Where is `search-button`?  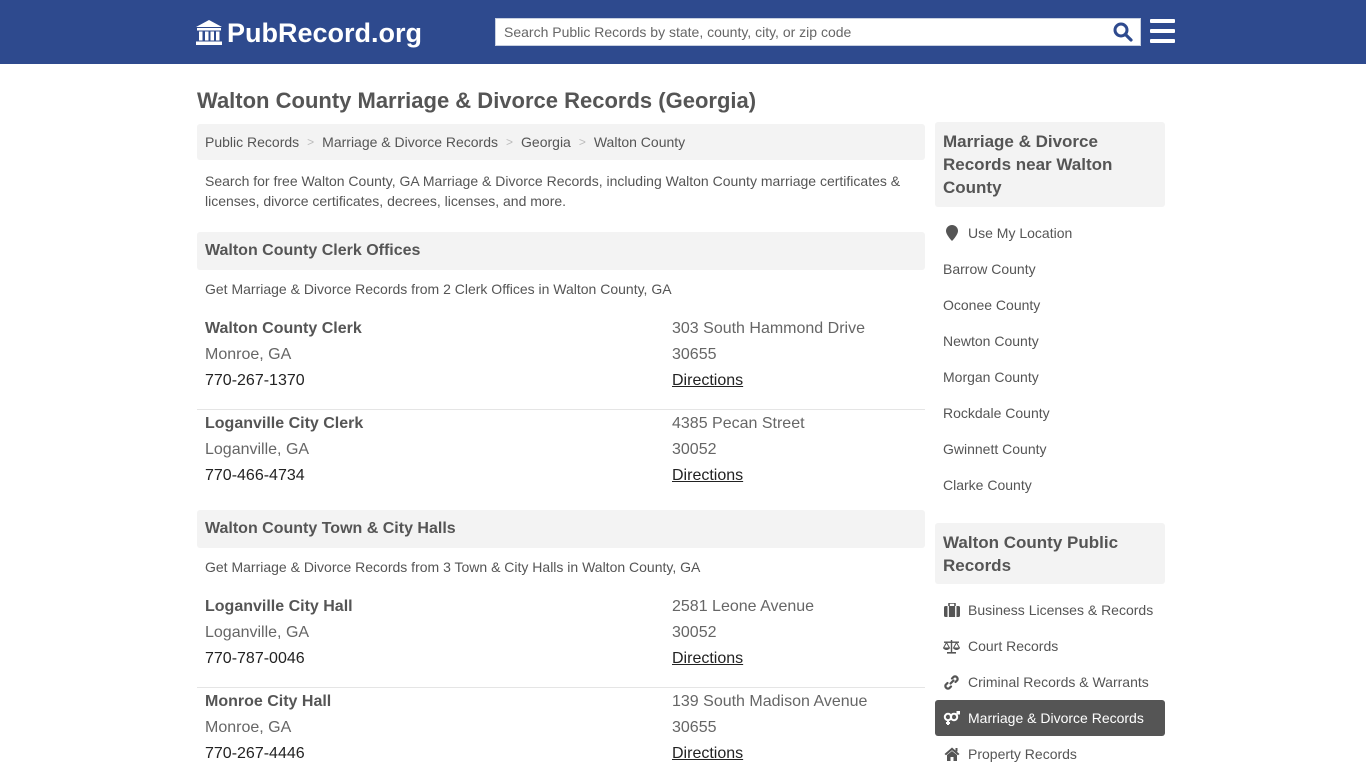 search-button is located at coordinates (1123, 32).